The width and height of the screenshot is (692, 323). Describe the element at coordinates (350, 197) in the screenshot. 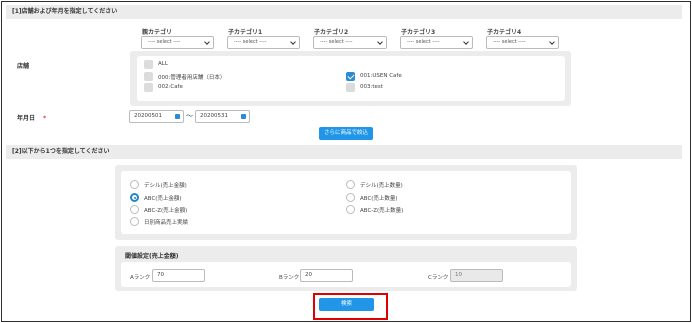

I see `radio-abc-quantity` at that location.